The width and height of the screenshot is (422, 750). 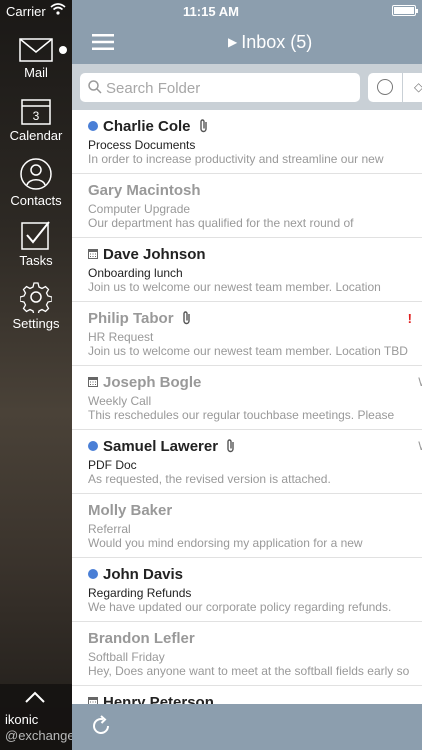 I want to click on message-subject: Softball Friday, so click(x=126, y=657).